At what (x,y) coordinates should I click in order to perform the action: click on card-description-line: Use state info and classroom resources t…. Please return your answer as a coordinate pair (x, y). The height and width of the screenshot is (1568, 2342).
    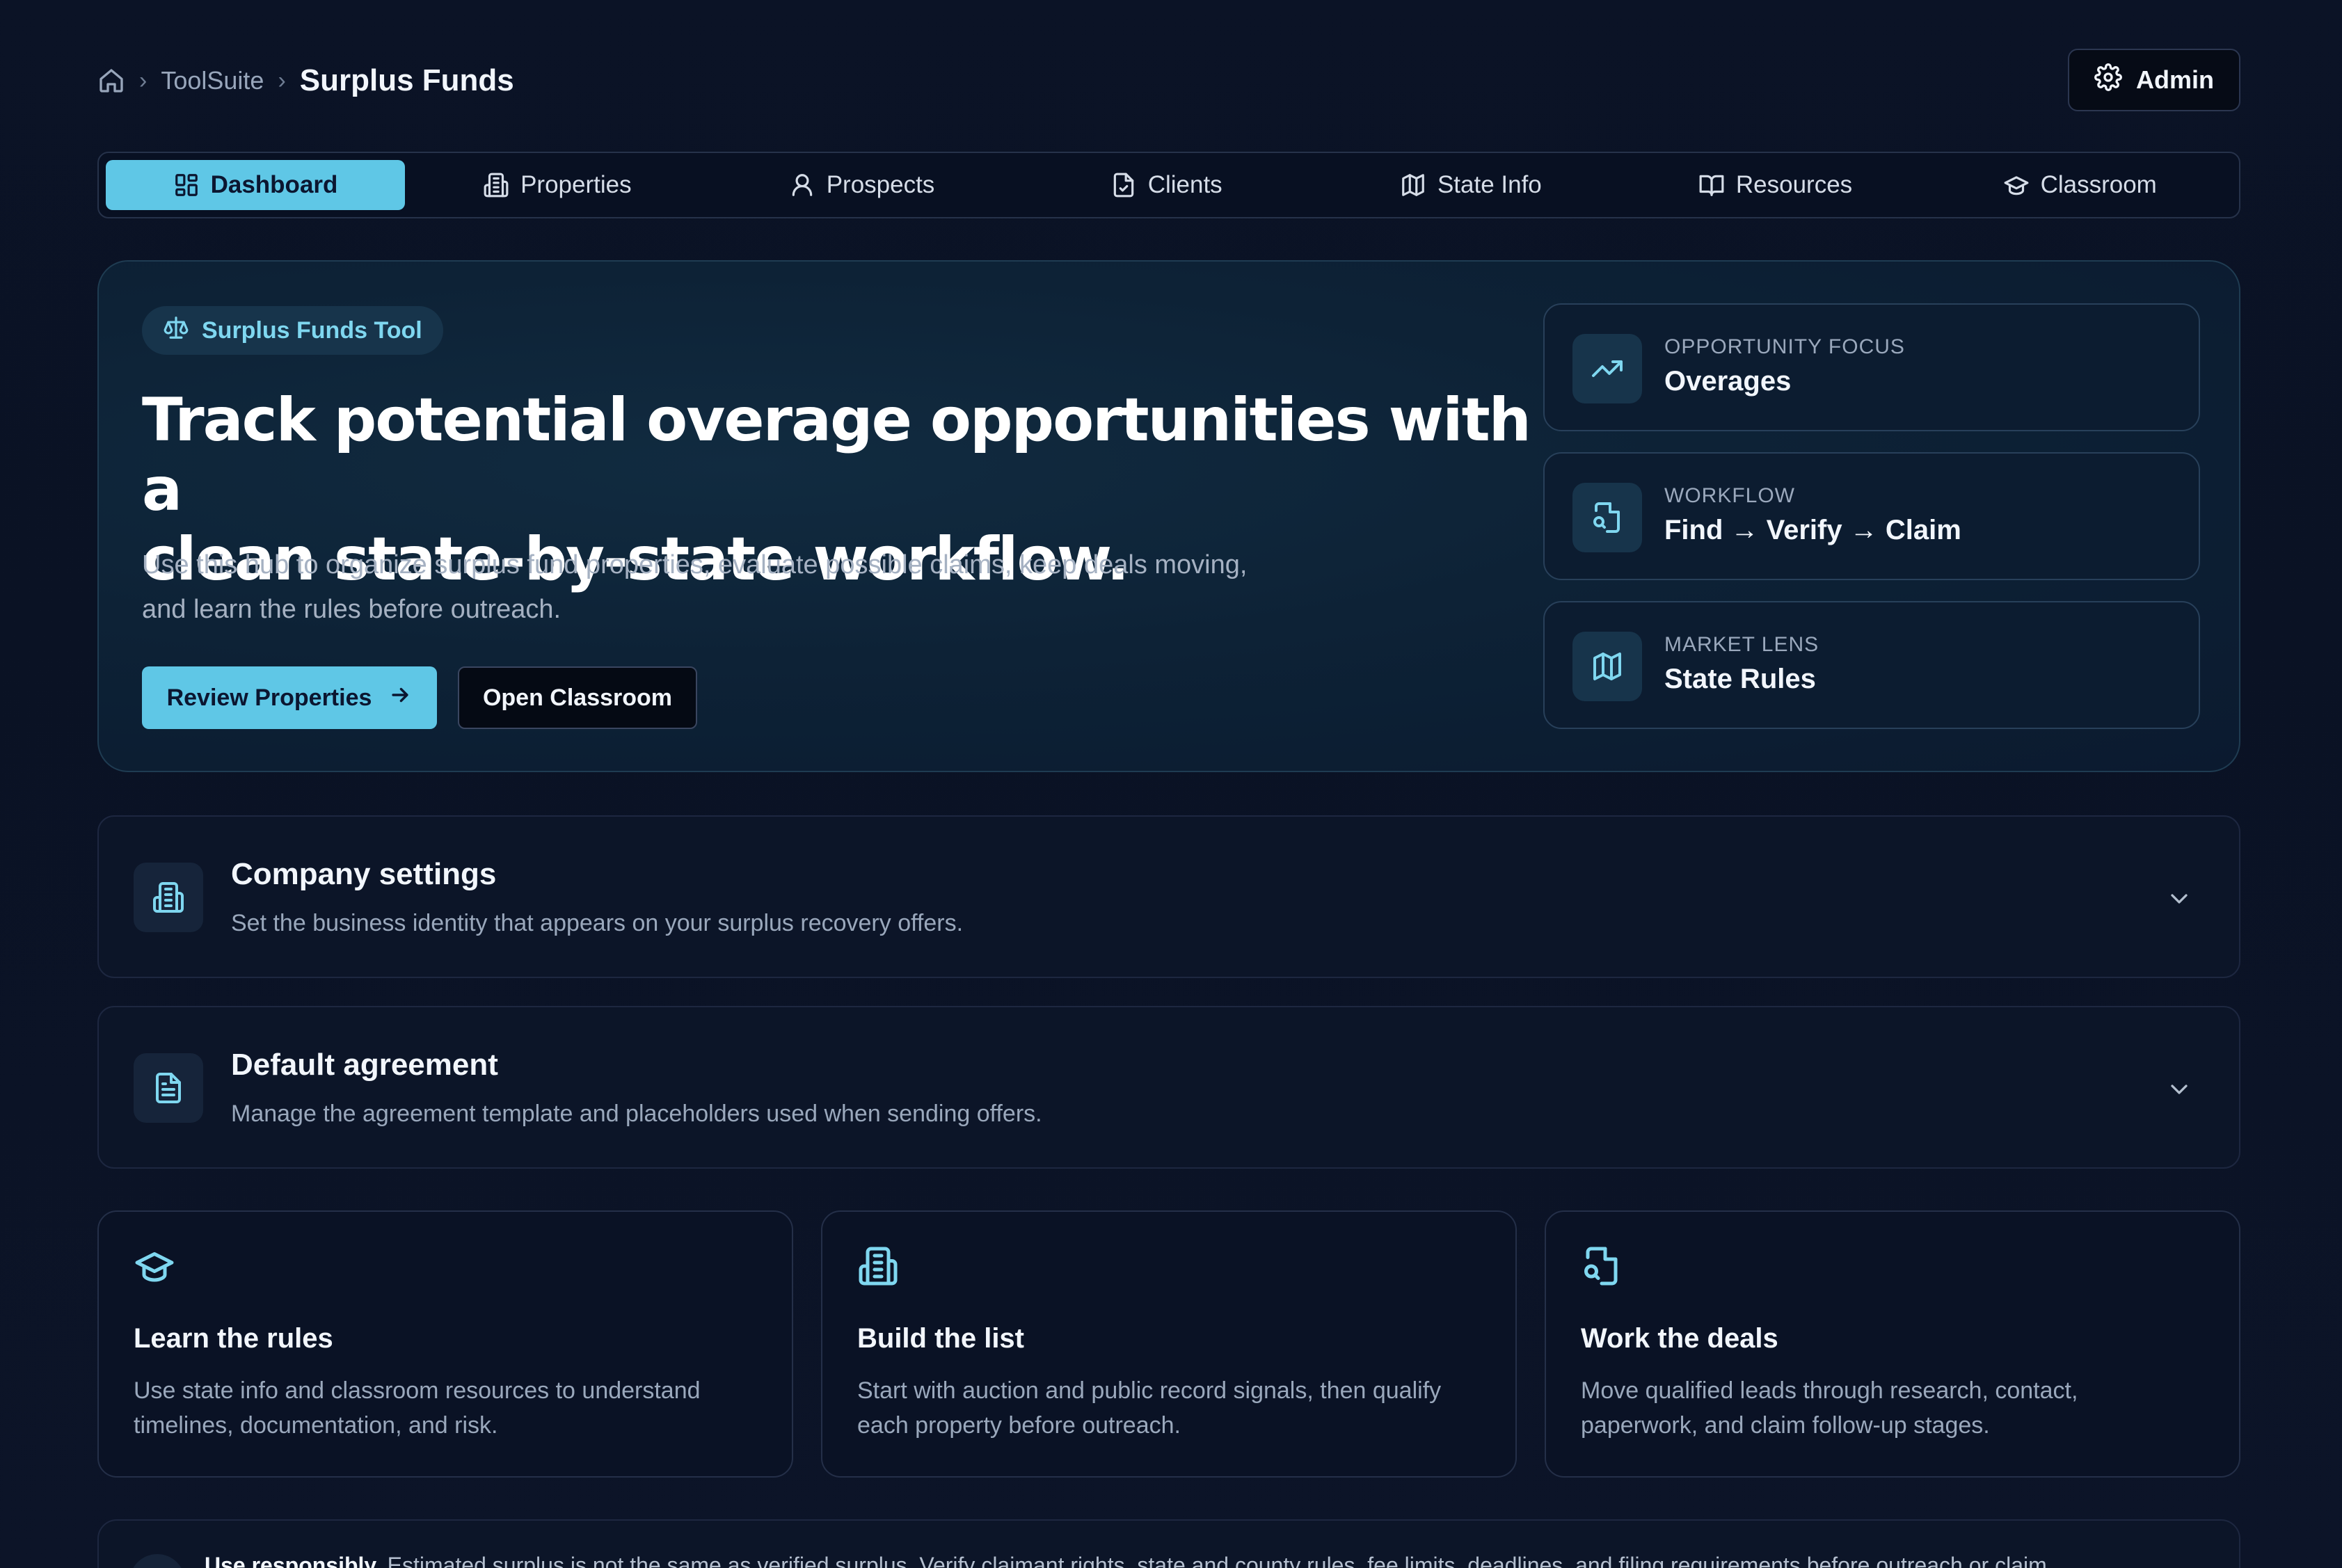
    Looking at the image, I should click on (417, 1390).